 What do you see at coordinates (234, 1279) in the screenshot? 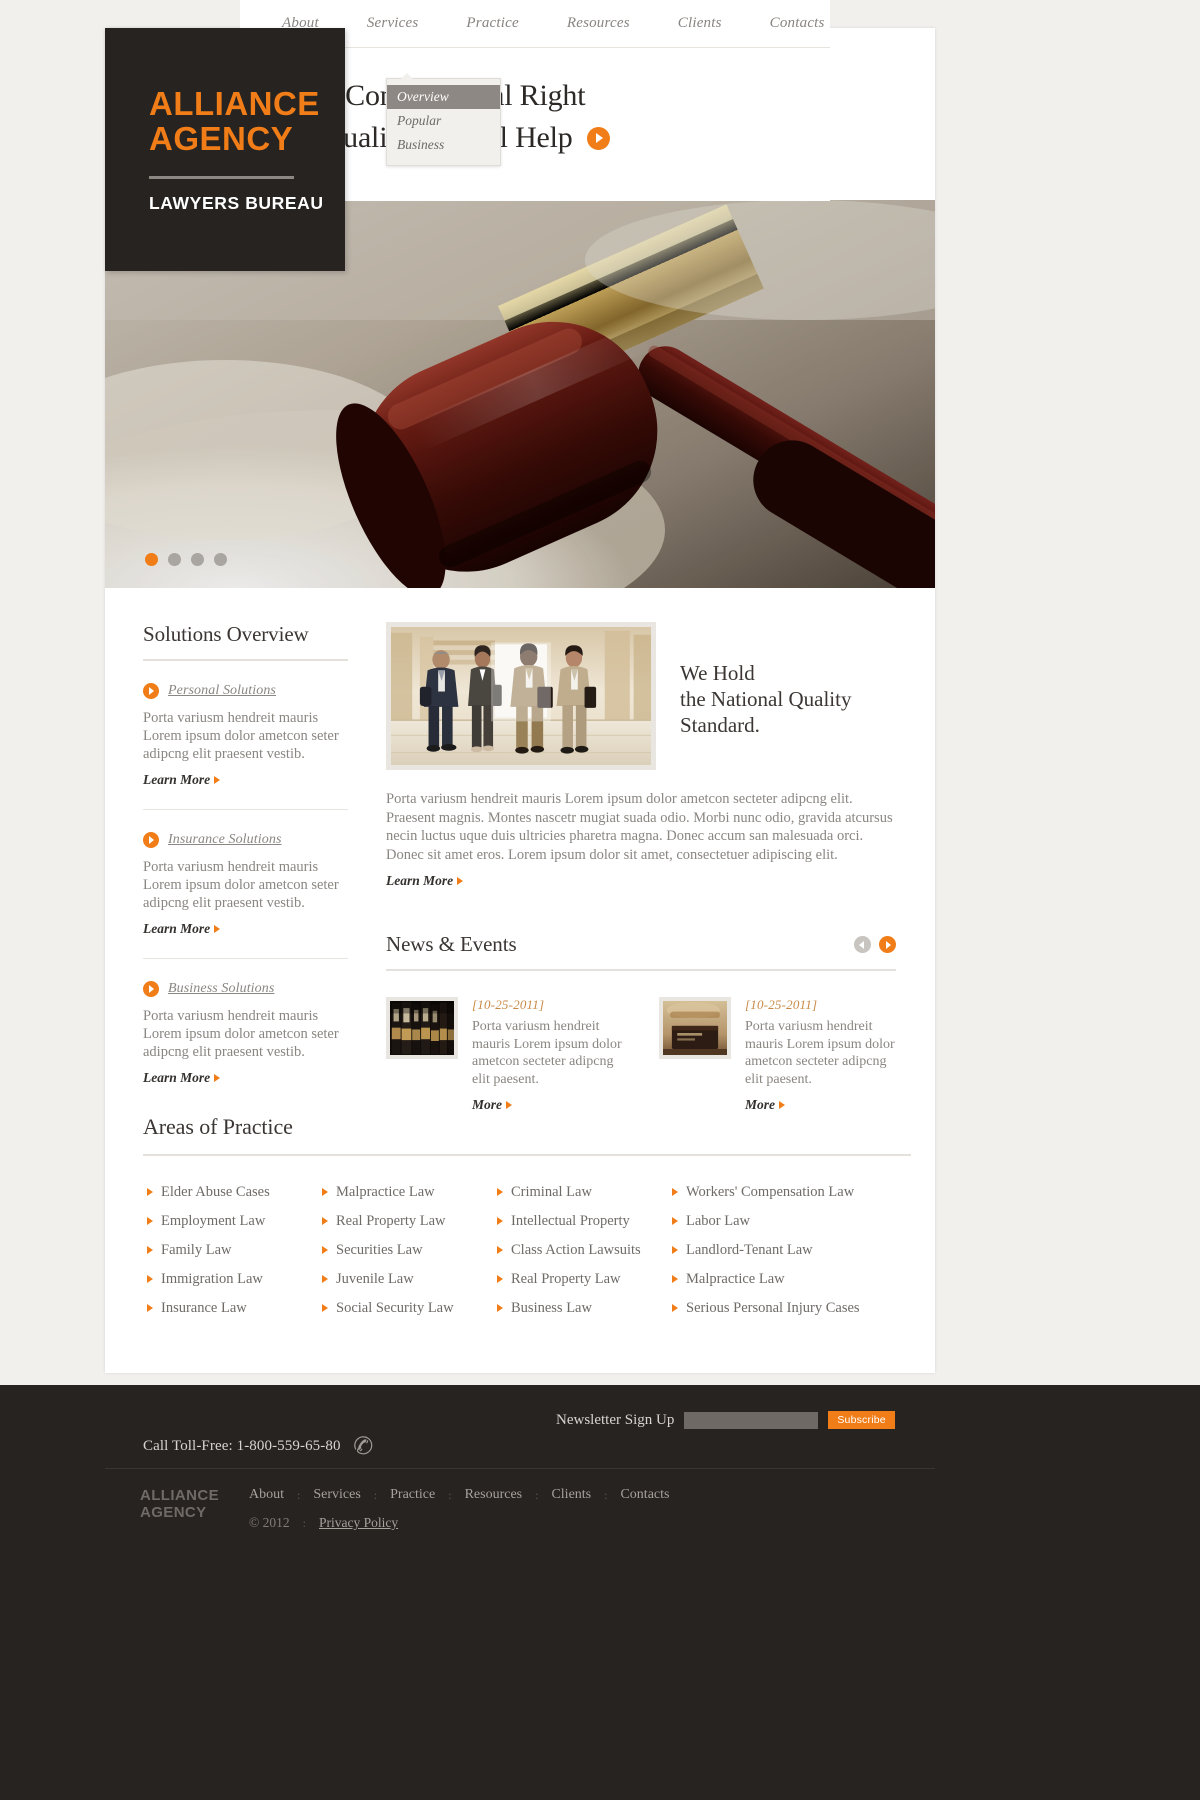
I see `practice-item: Immigration Law` at bounding box center [234, 1279].